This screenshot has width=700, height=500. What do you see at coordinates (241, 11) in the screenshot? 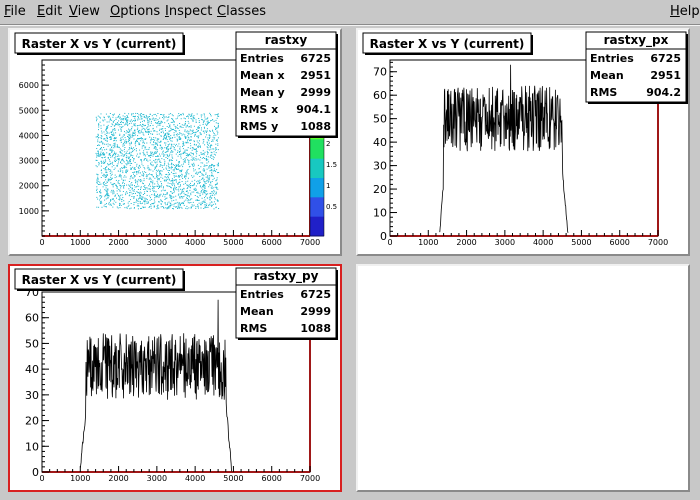
I see `menu-classes: Classes` at bounding box center [241, 11].